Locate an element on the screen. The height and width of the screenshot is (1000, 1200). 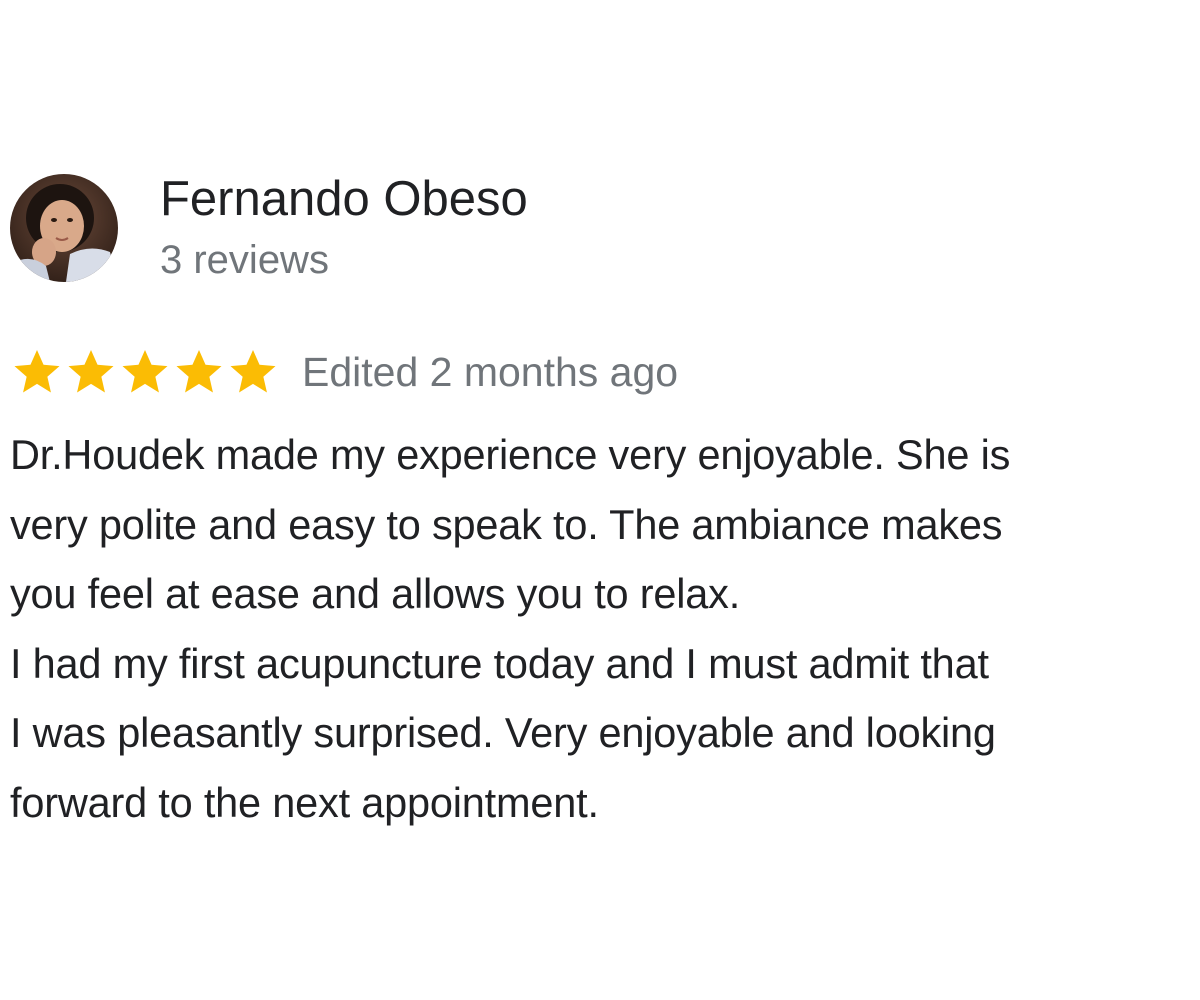
star-rating is located at coordinates (145, 372).